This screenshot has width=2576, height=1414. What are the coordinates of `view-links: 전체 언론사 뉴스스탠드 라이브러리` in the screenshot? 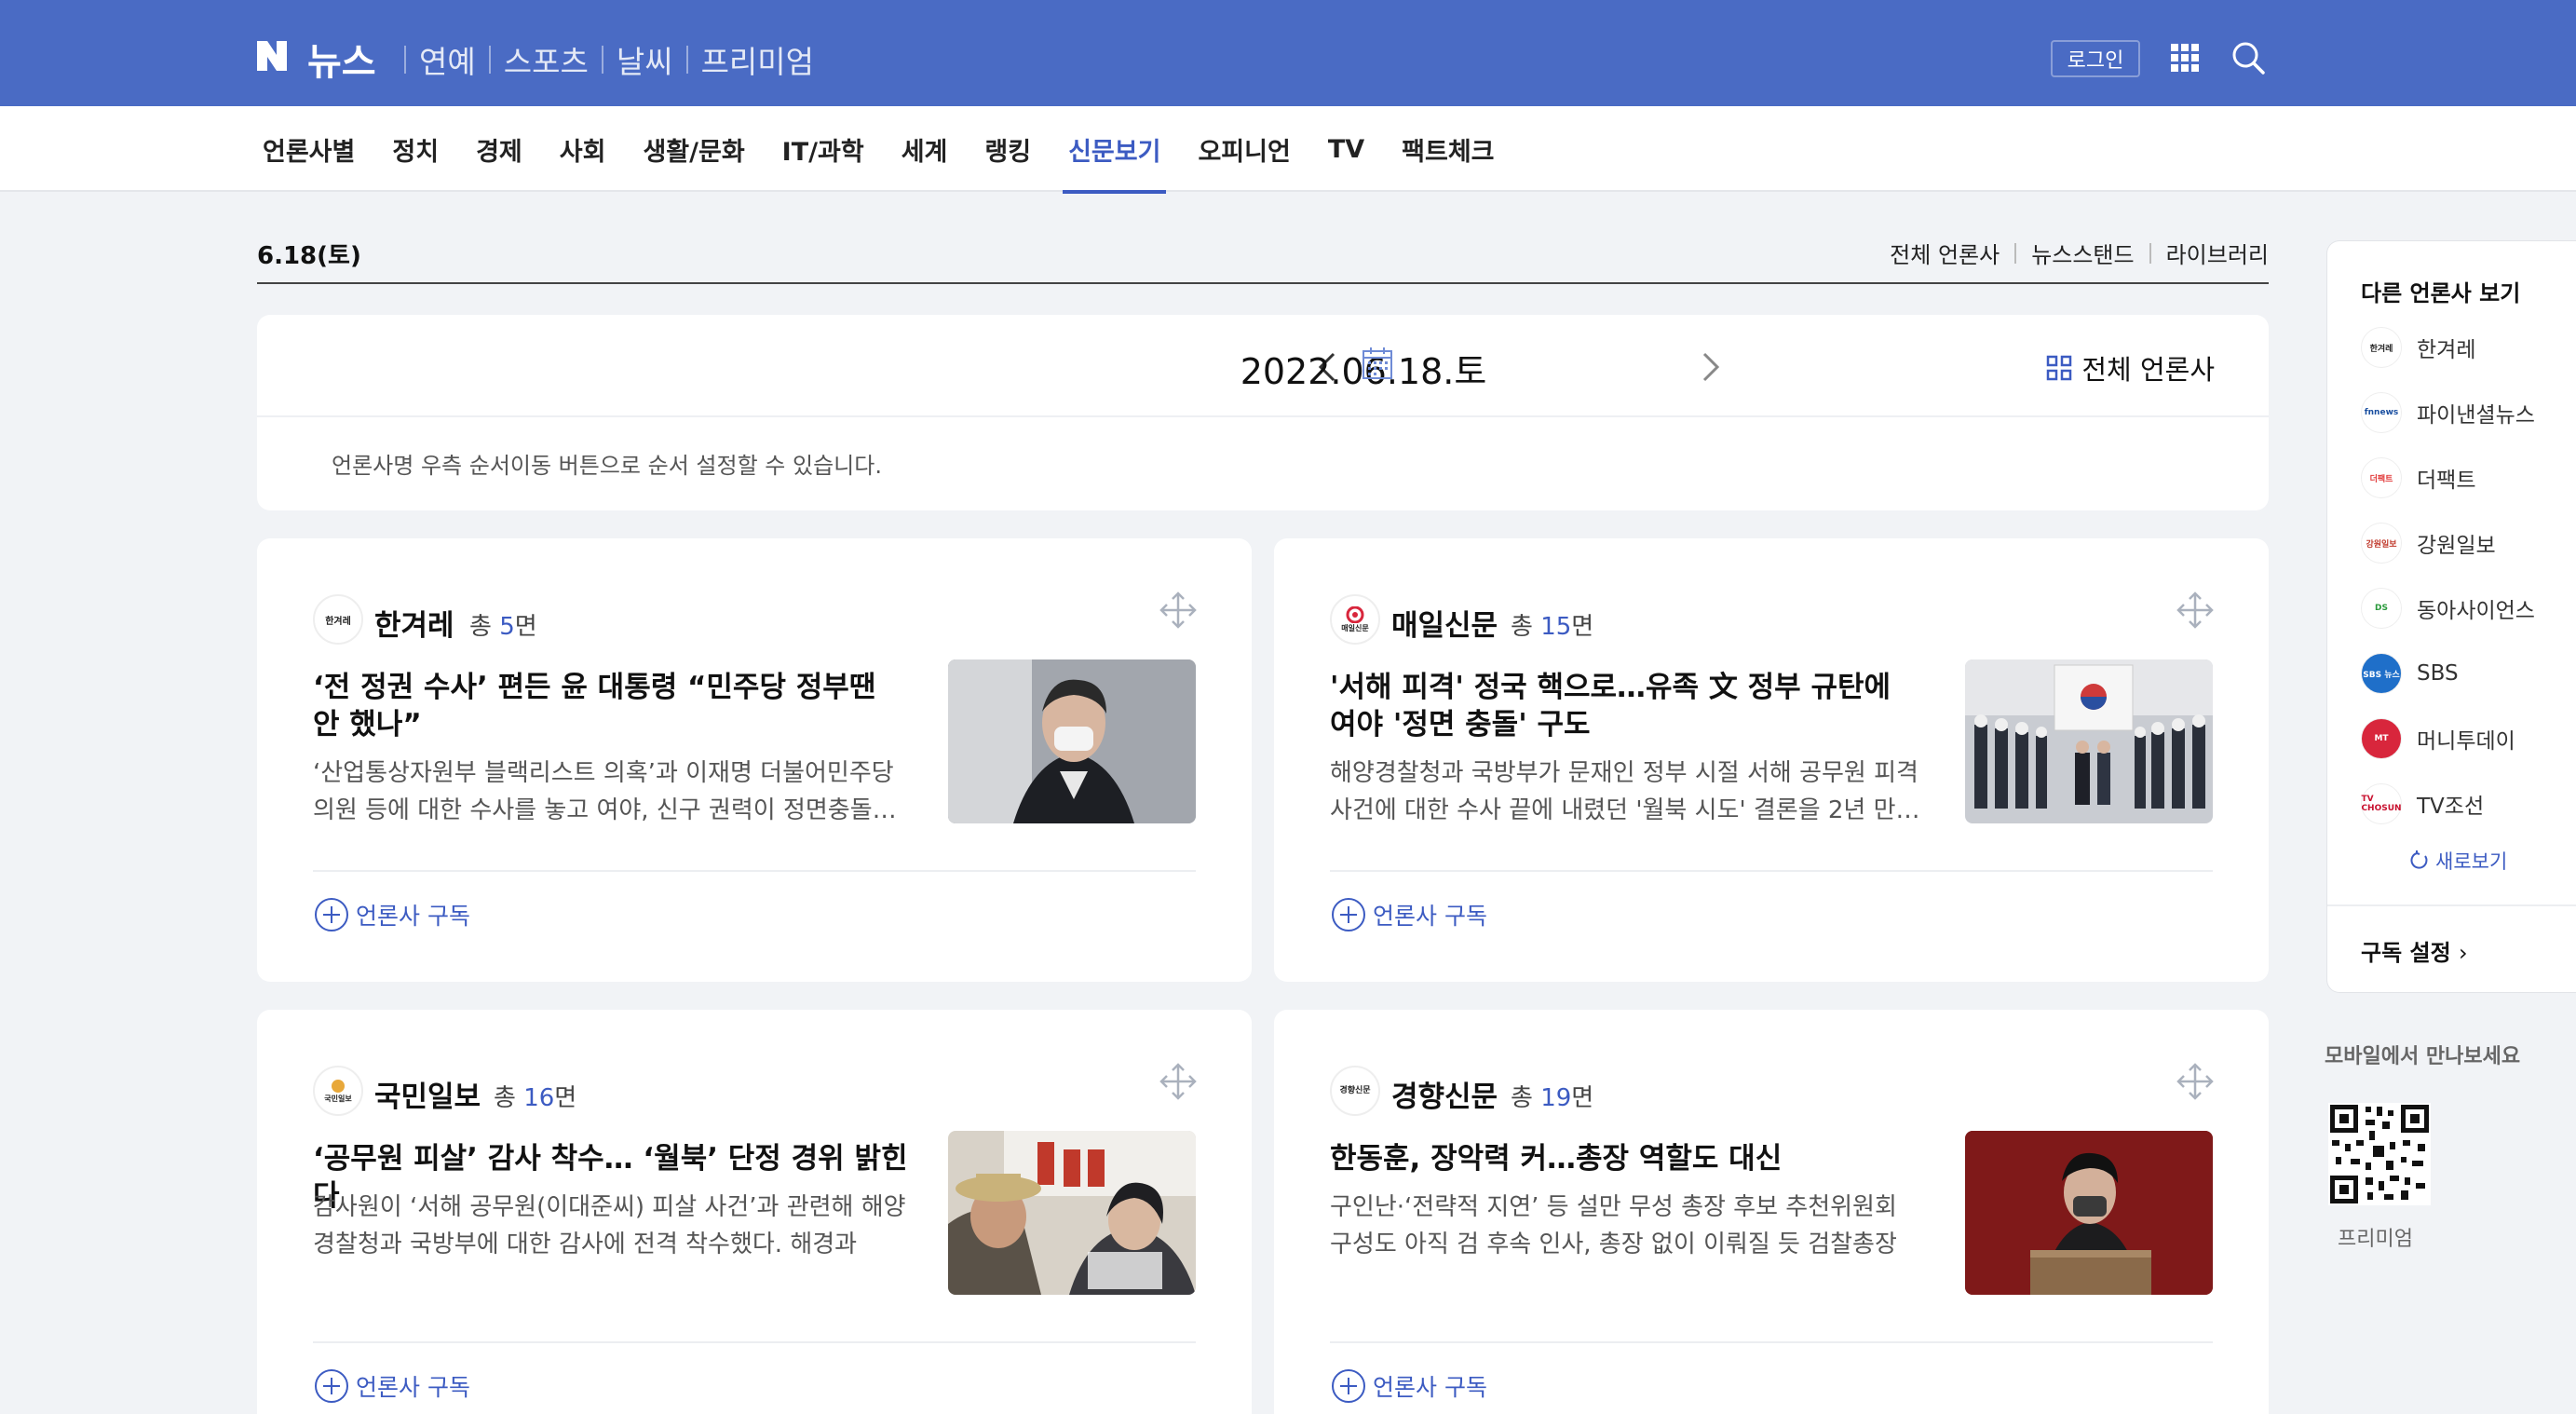 It's located at (2079, 253).